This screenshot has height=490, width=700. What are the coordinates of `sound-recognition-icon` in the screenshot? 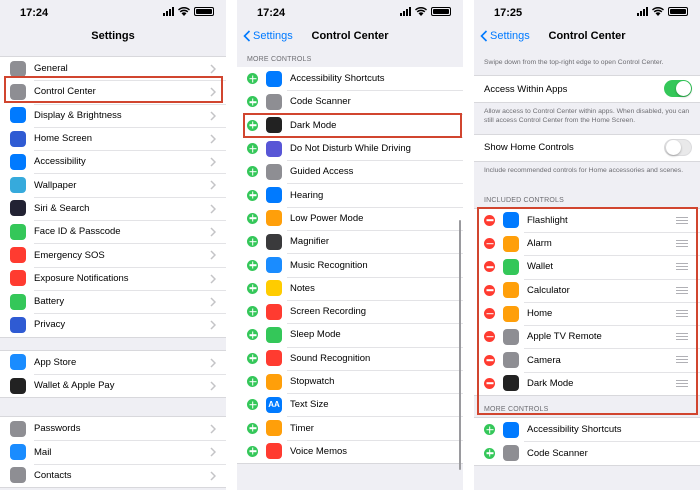 It's located at (274, 358).